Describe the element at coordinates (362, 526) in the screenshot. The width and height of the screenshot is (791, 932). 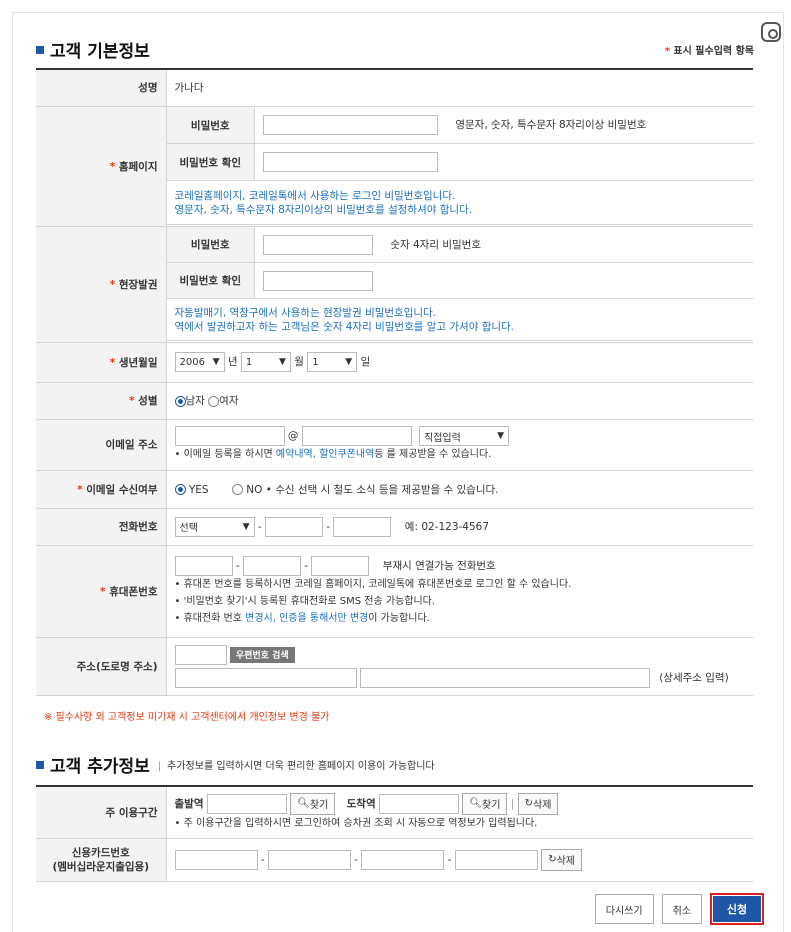
I see `phone-last-input` at that location.